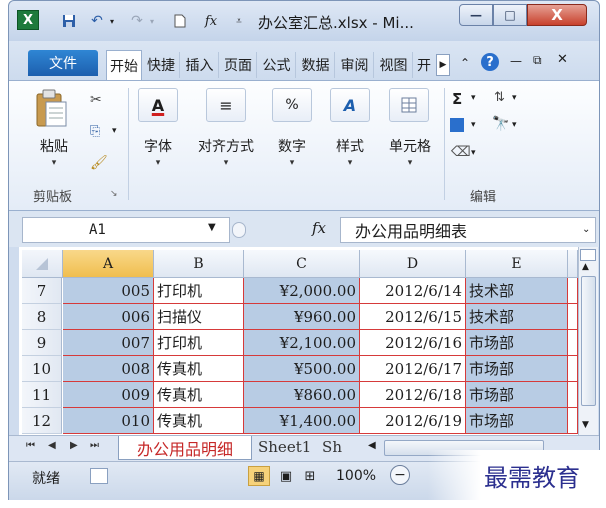  I want to click on cell-a: 009, so click(108, 395).